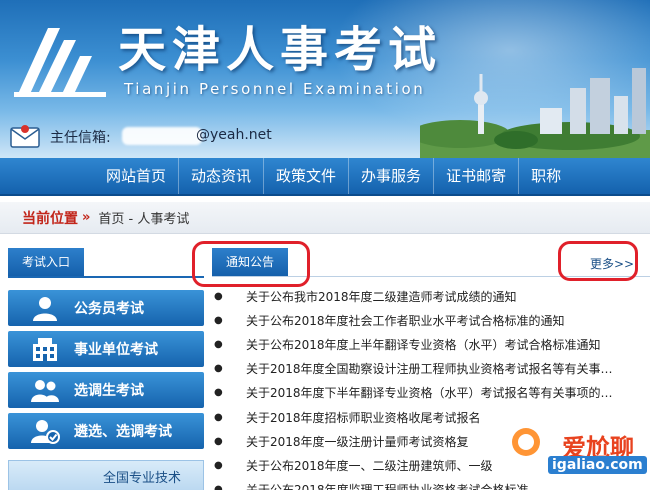  I want to click on list-item: ● 关于公布2018年度上半年翻译专业资格（水平）考试合格标准通知, so click(432, 344).